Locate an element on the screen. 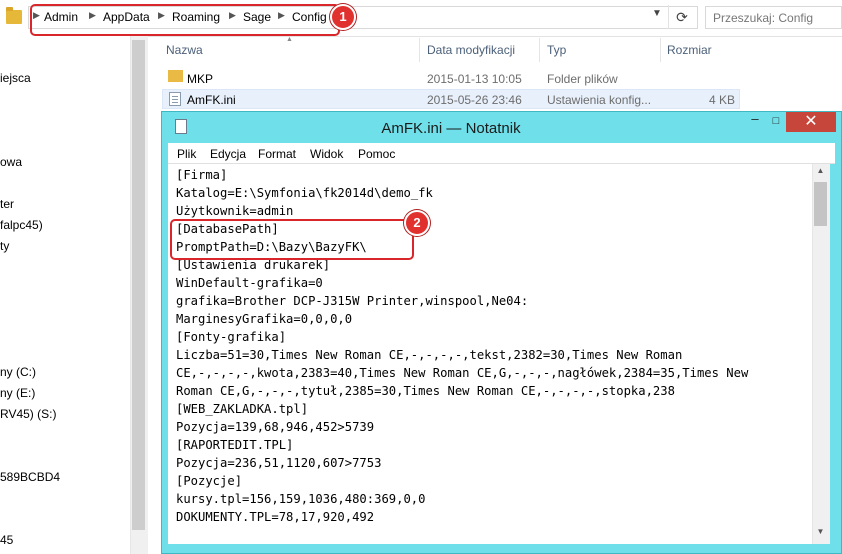 This screenshot has width=842, height=554. text-line: [Firma] is located at coordinates (202, 175).